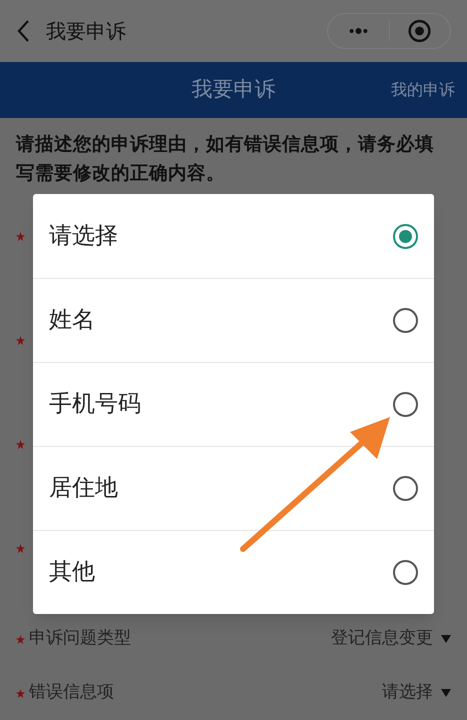 The width and height of the screenshot is (467, 720). What do you see at coordinates (233, 236) in the screenshot?
I see `picker-option: 请选择` at bounding box center [233, 236].